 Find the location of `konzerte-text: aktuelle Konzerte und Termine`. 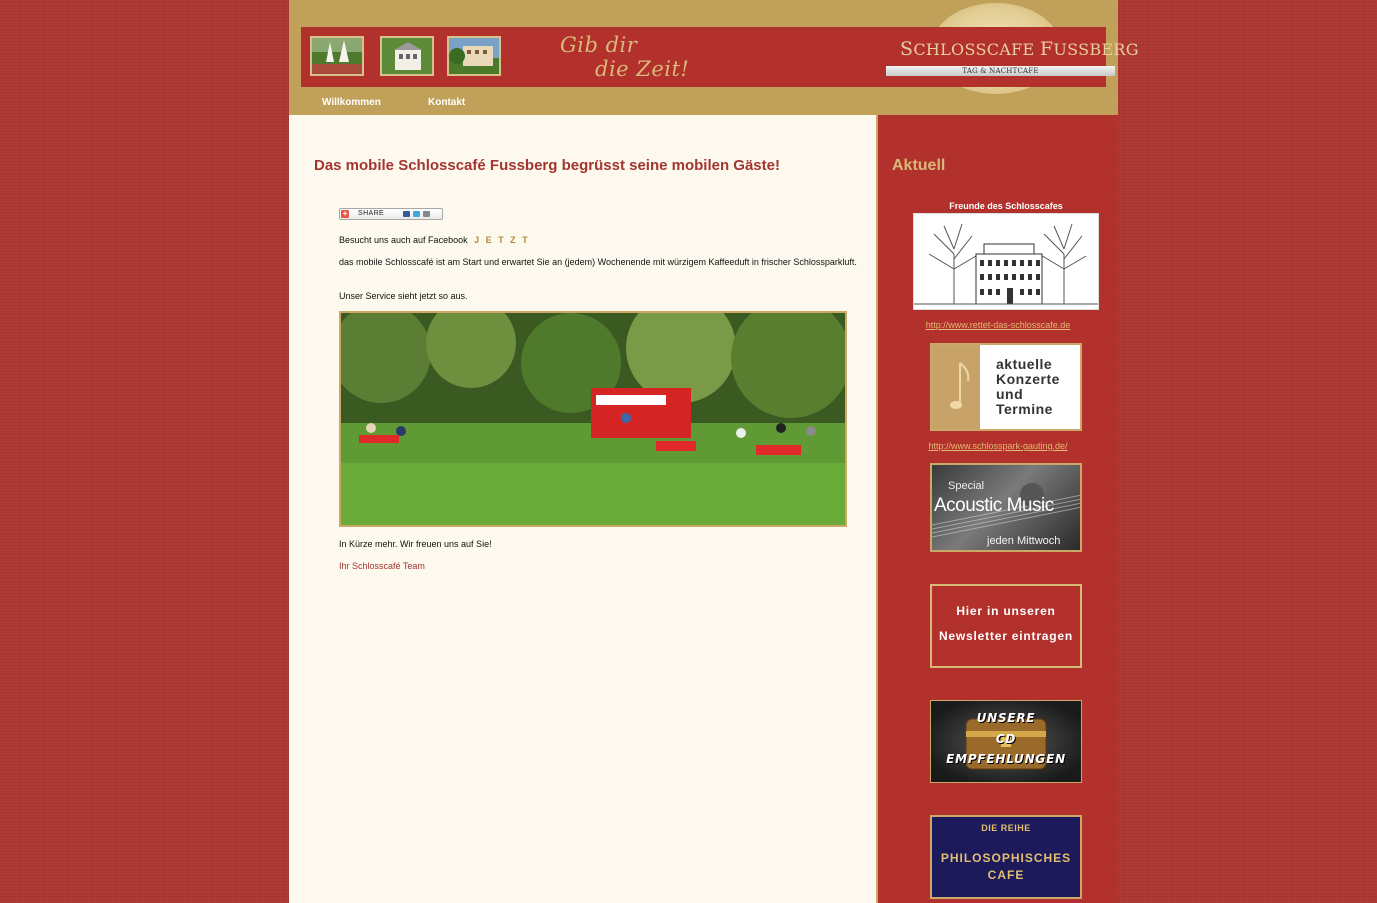

konzerte-text: aktuelle Konzerte und Termine is located at coordinates (1028, 387).